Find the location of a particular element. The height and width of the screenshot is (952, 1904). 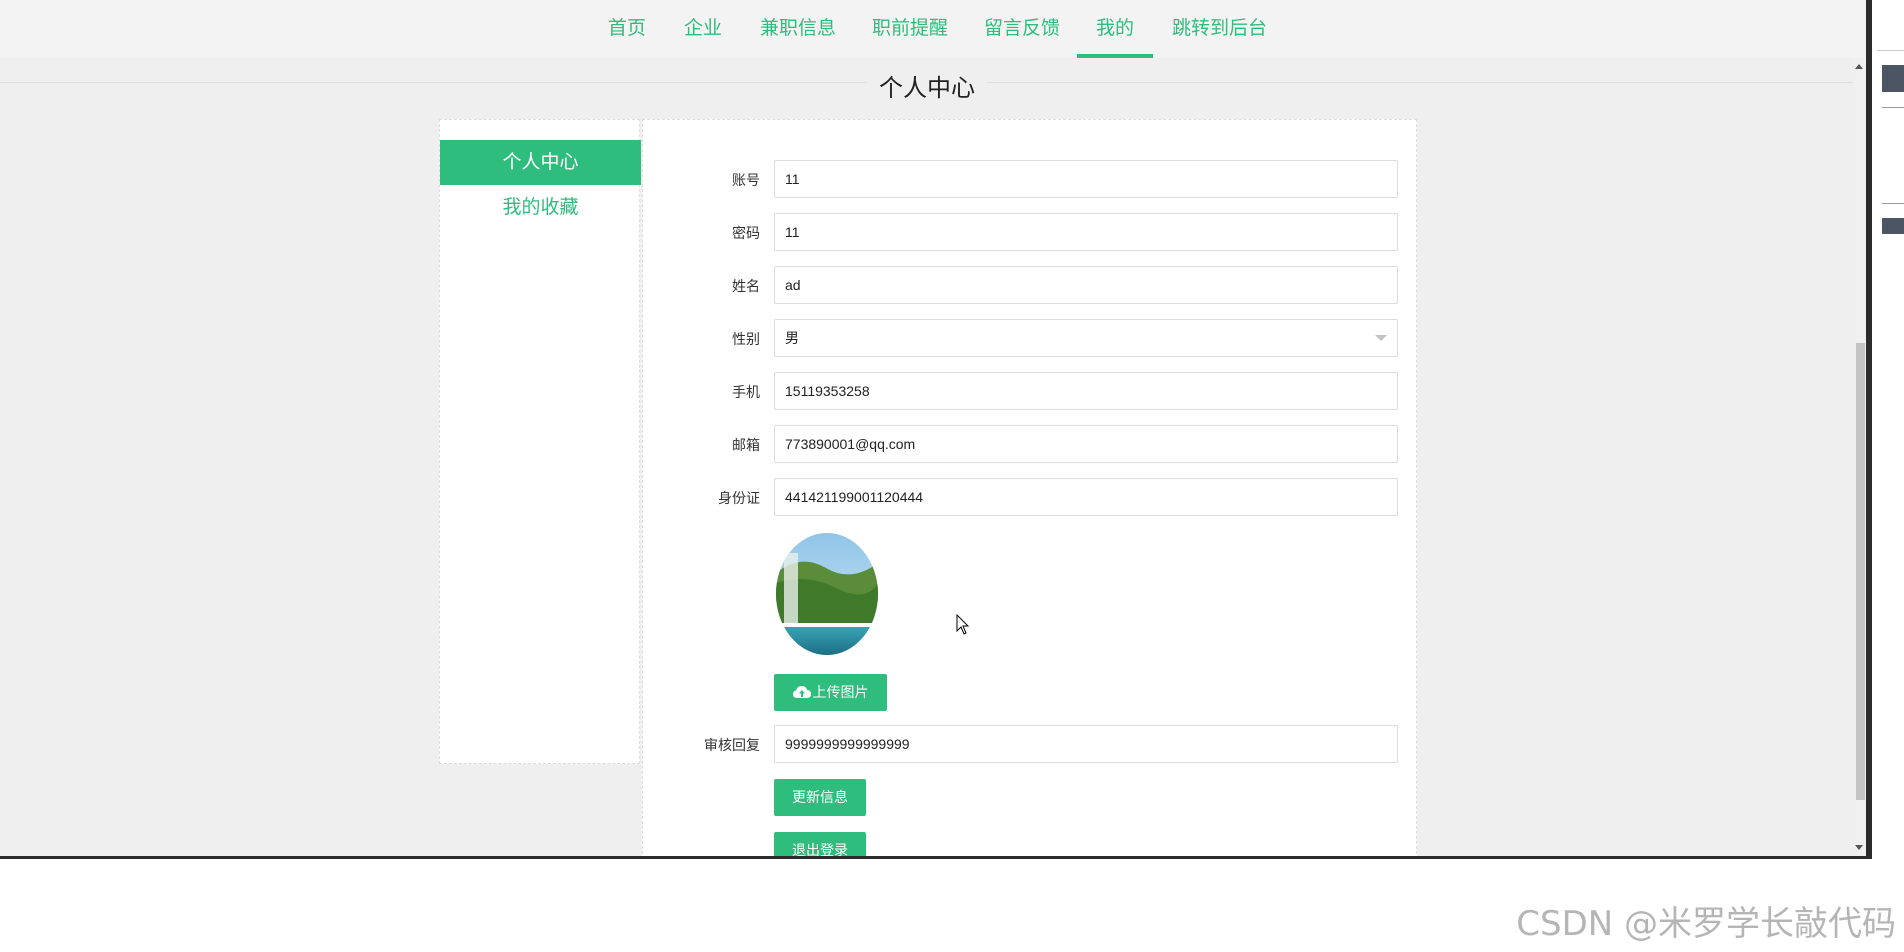

page-title: 个人中心 is located at coordinates (927, 85).